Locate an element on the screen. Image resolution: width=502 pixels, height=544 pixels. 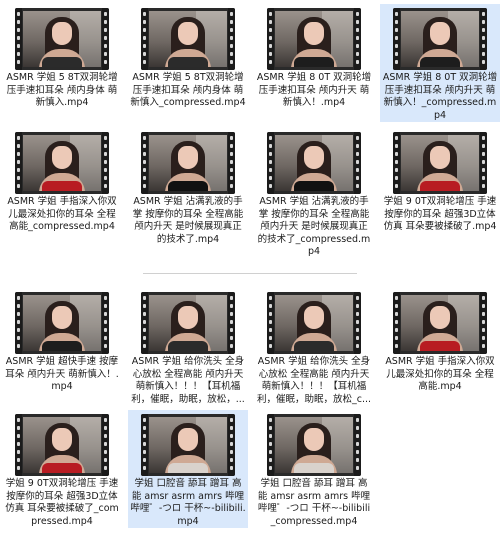
file-tile: ASMR 学姐 手指深入你双儿最深处扣你的耳朵 全程高能.mp4 is located at coordinates (440, 341).